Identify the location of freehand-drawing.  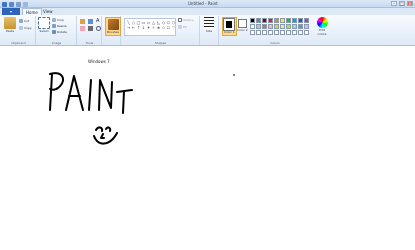
(91, 108).